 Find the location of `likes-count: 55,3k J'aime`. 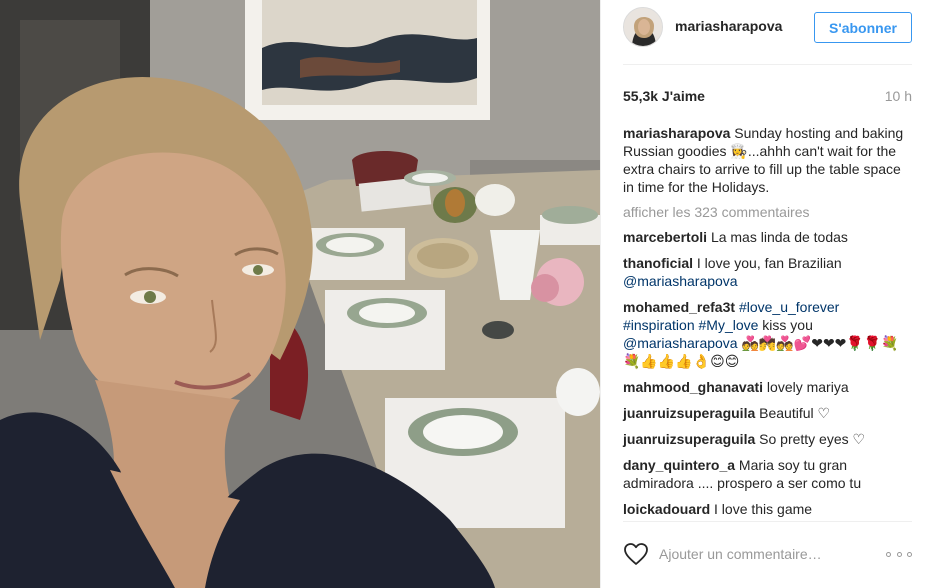

likes-count: 55,3k J'aime is located at coordinates (664, 96).